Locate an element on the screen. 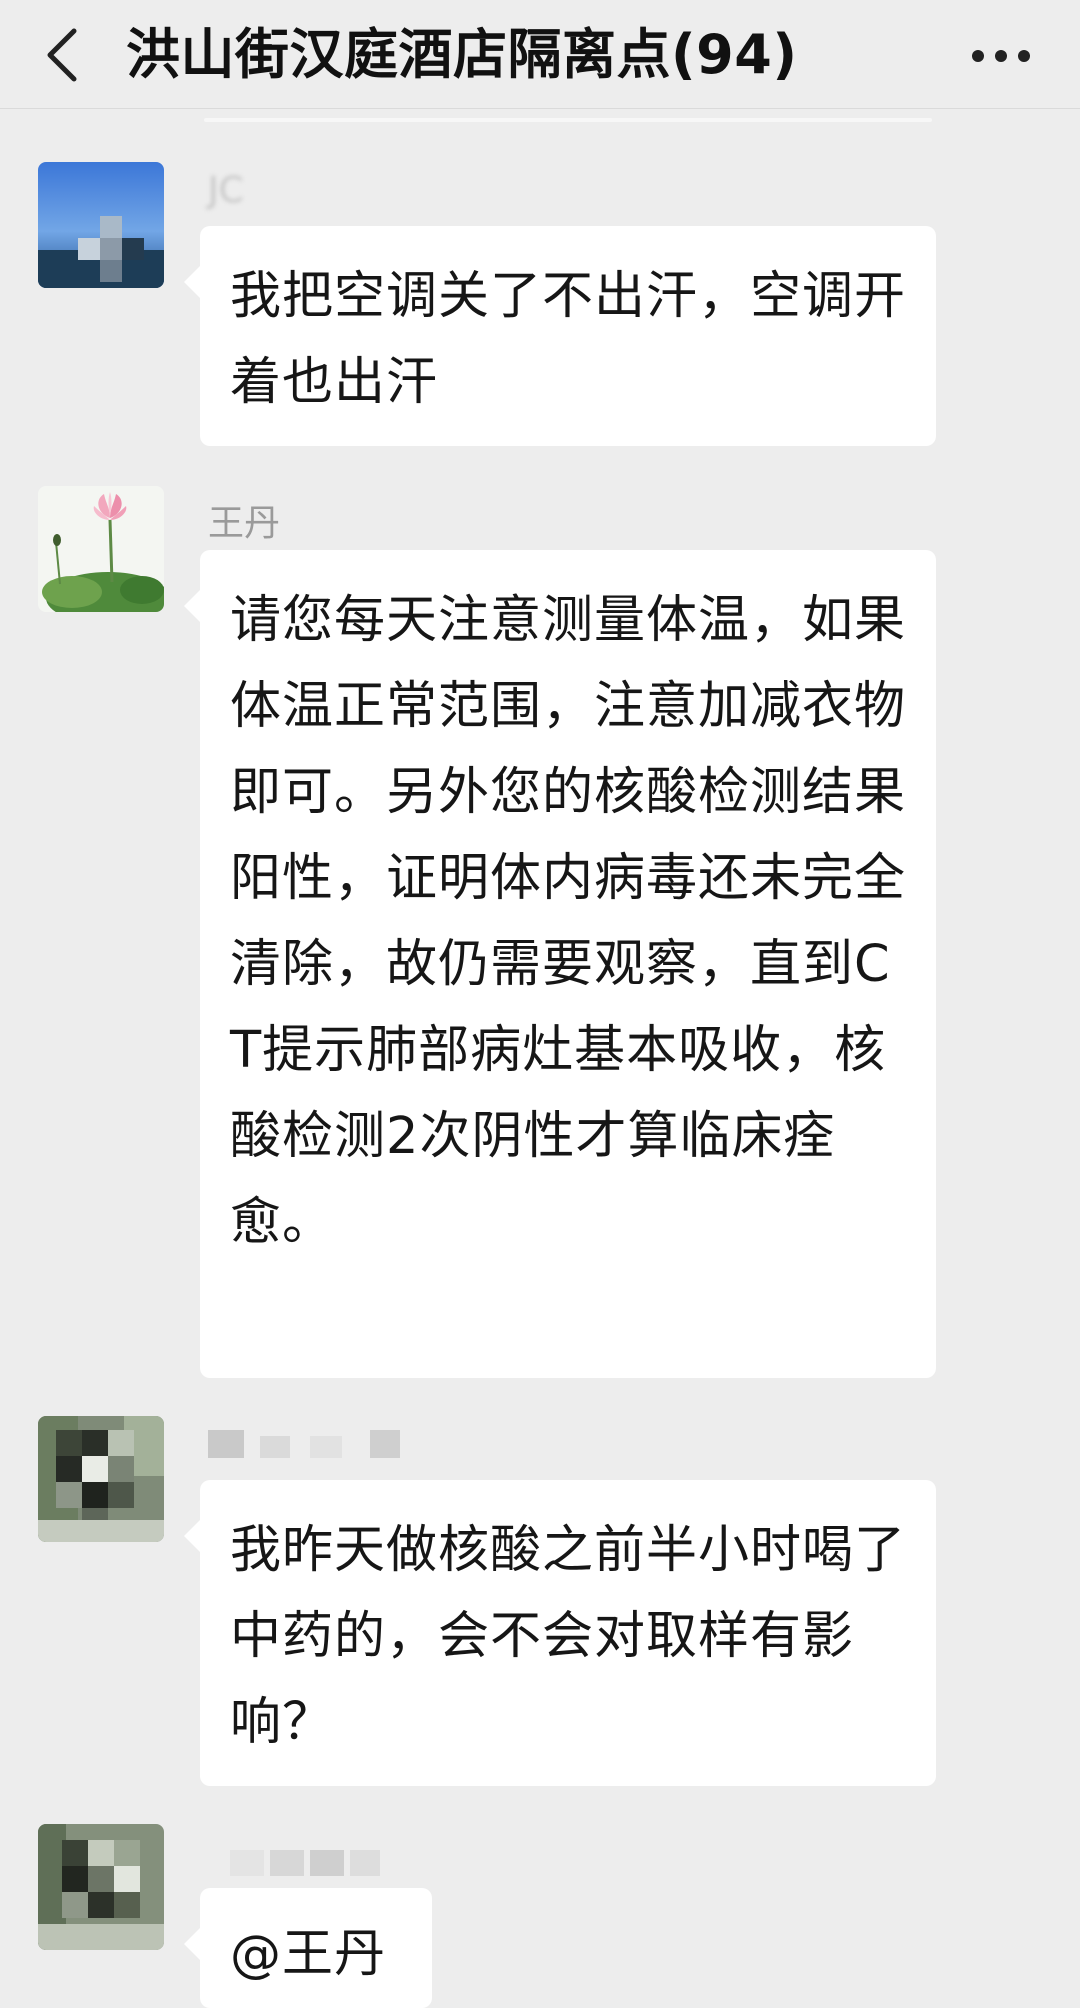 This screenshot has width=1080, height=2008. lotus-avatar-image is located at coordinates (101, 549).